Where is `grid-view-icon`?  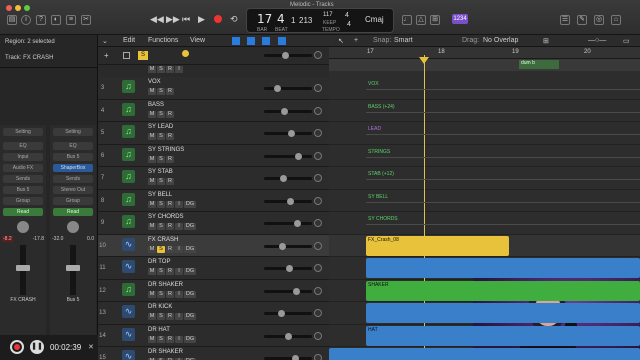 grid-view-icon is located at coordinates (236, 41).